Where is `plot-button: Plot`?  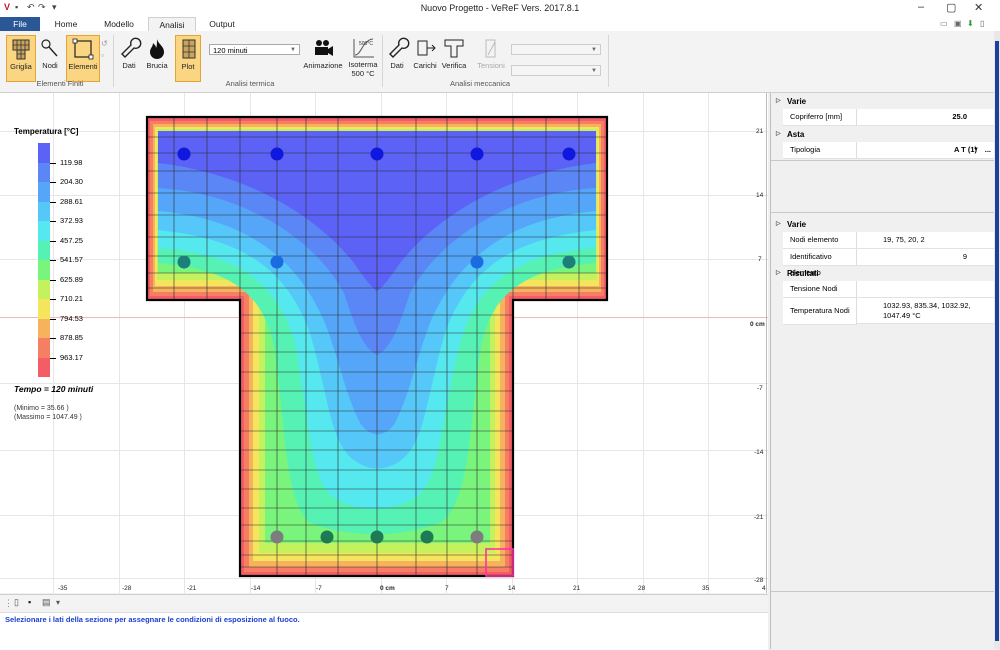 plot-button: Plot is located at coordinates (188, 58).